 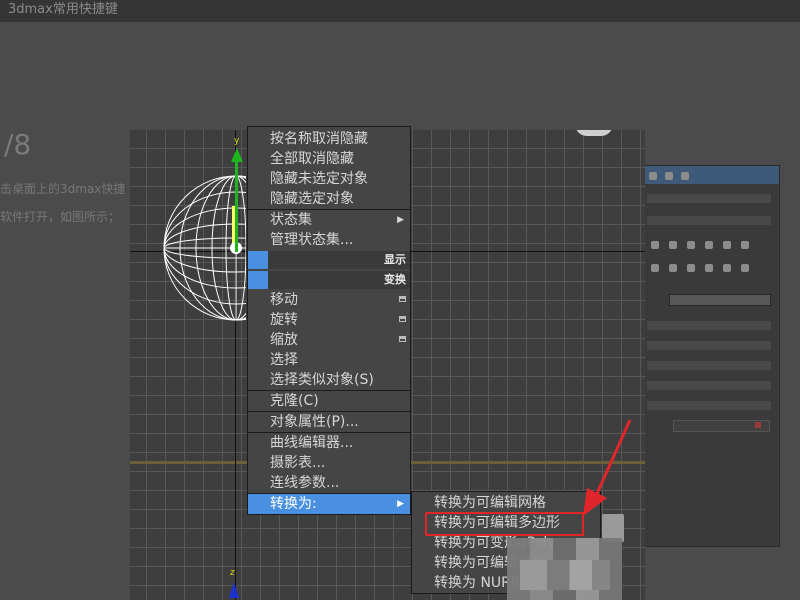 I want to click on gizmo-y-axis, so click(x=236, y=207).